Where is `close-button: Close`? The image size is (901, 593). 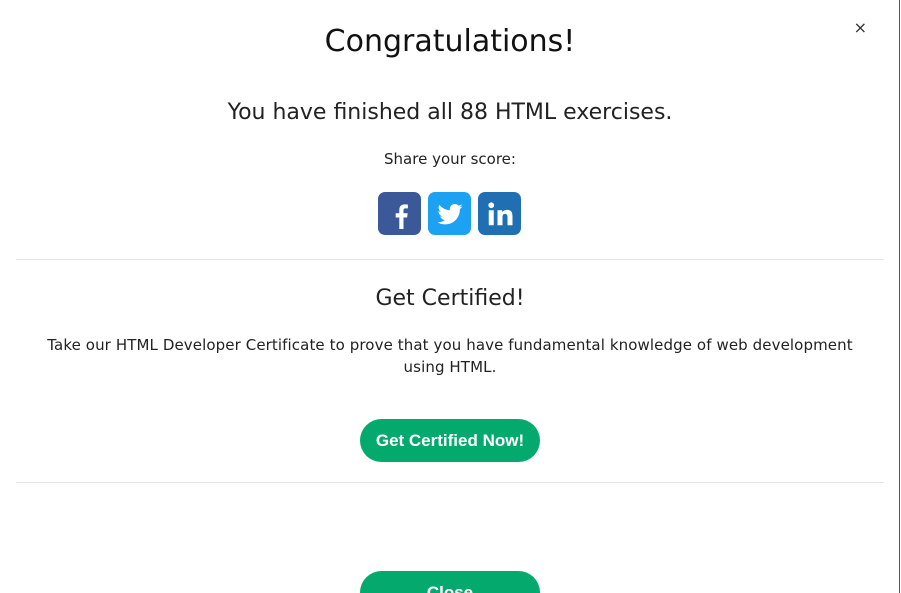
close-button: Close is located at coordinates (450, 582).